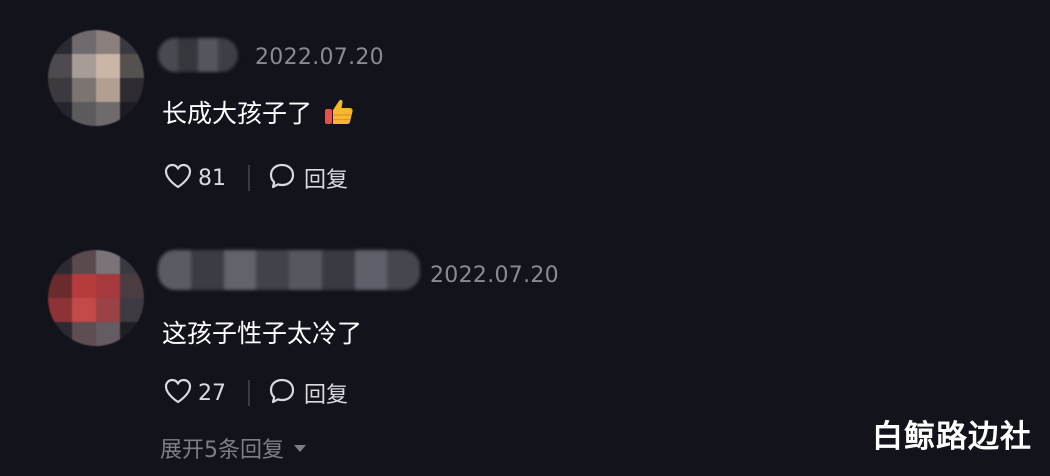  I want to click on comment-text: 这孩子性子太冷了, so click(262, 332).